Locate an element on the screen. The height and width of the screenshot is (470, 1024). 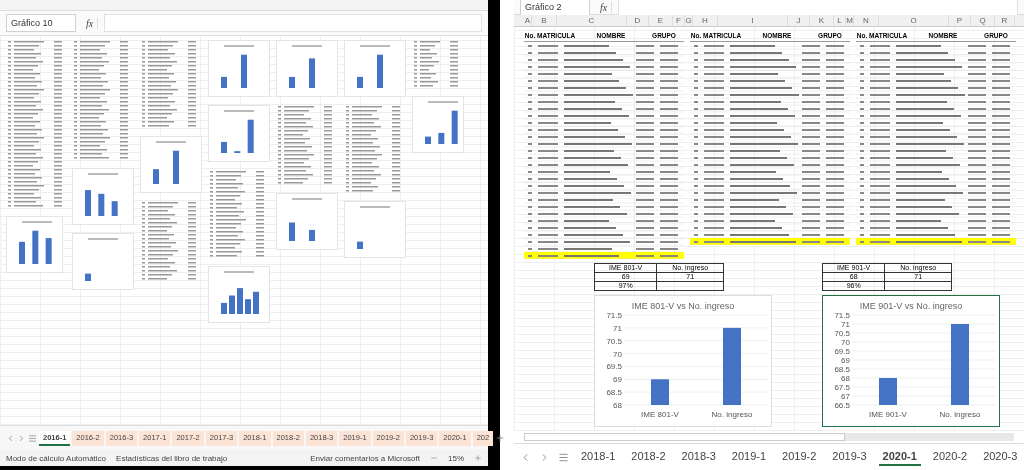
column-header: I is located at coordinates (753, 20).